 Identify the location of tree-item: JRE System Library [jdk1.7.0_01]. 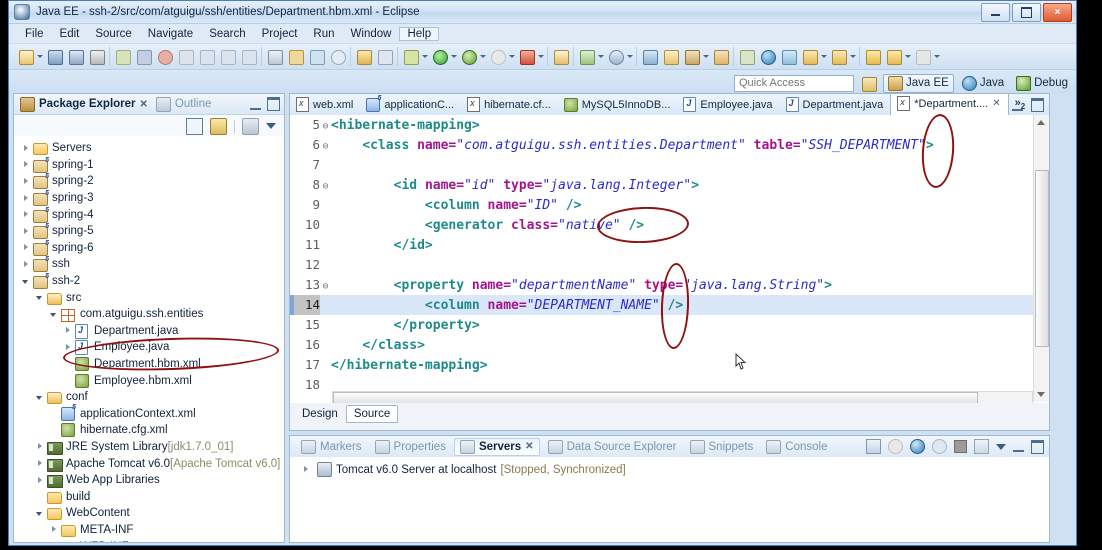
(149, 447).